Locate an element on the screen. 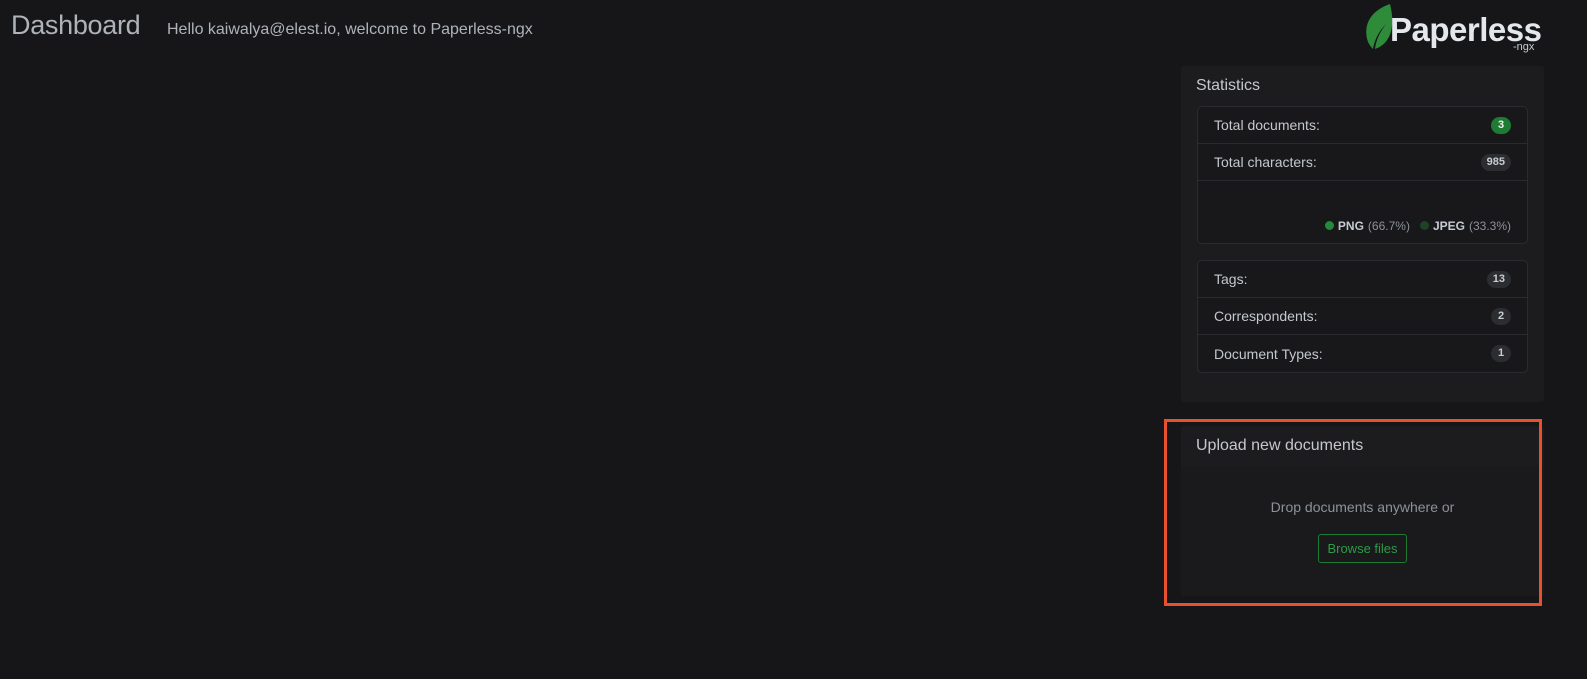  legend-name: JPEG is located at coordinates (1448, 225).